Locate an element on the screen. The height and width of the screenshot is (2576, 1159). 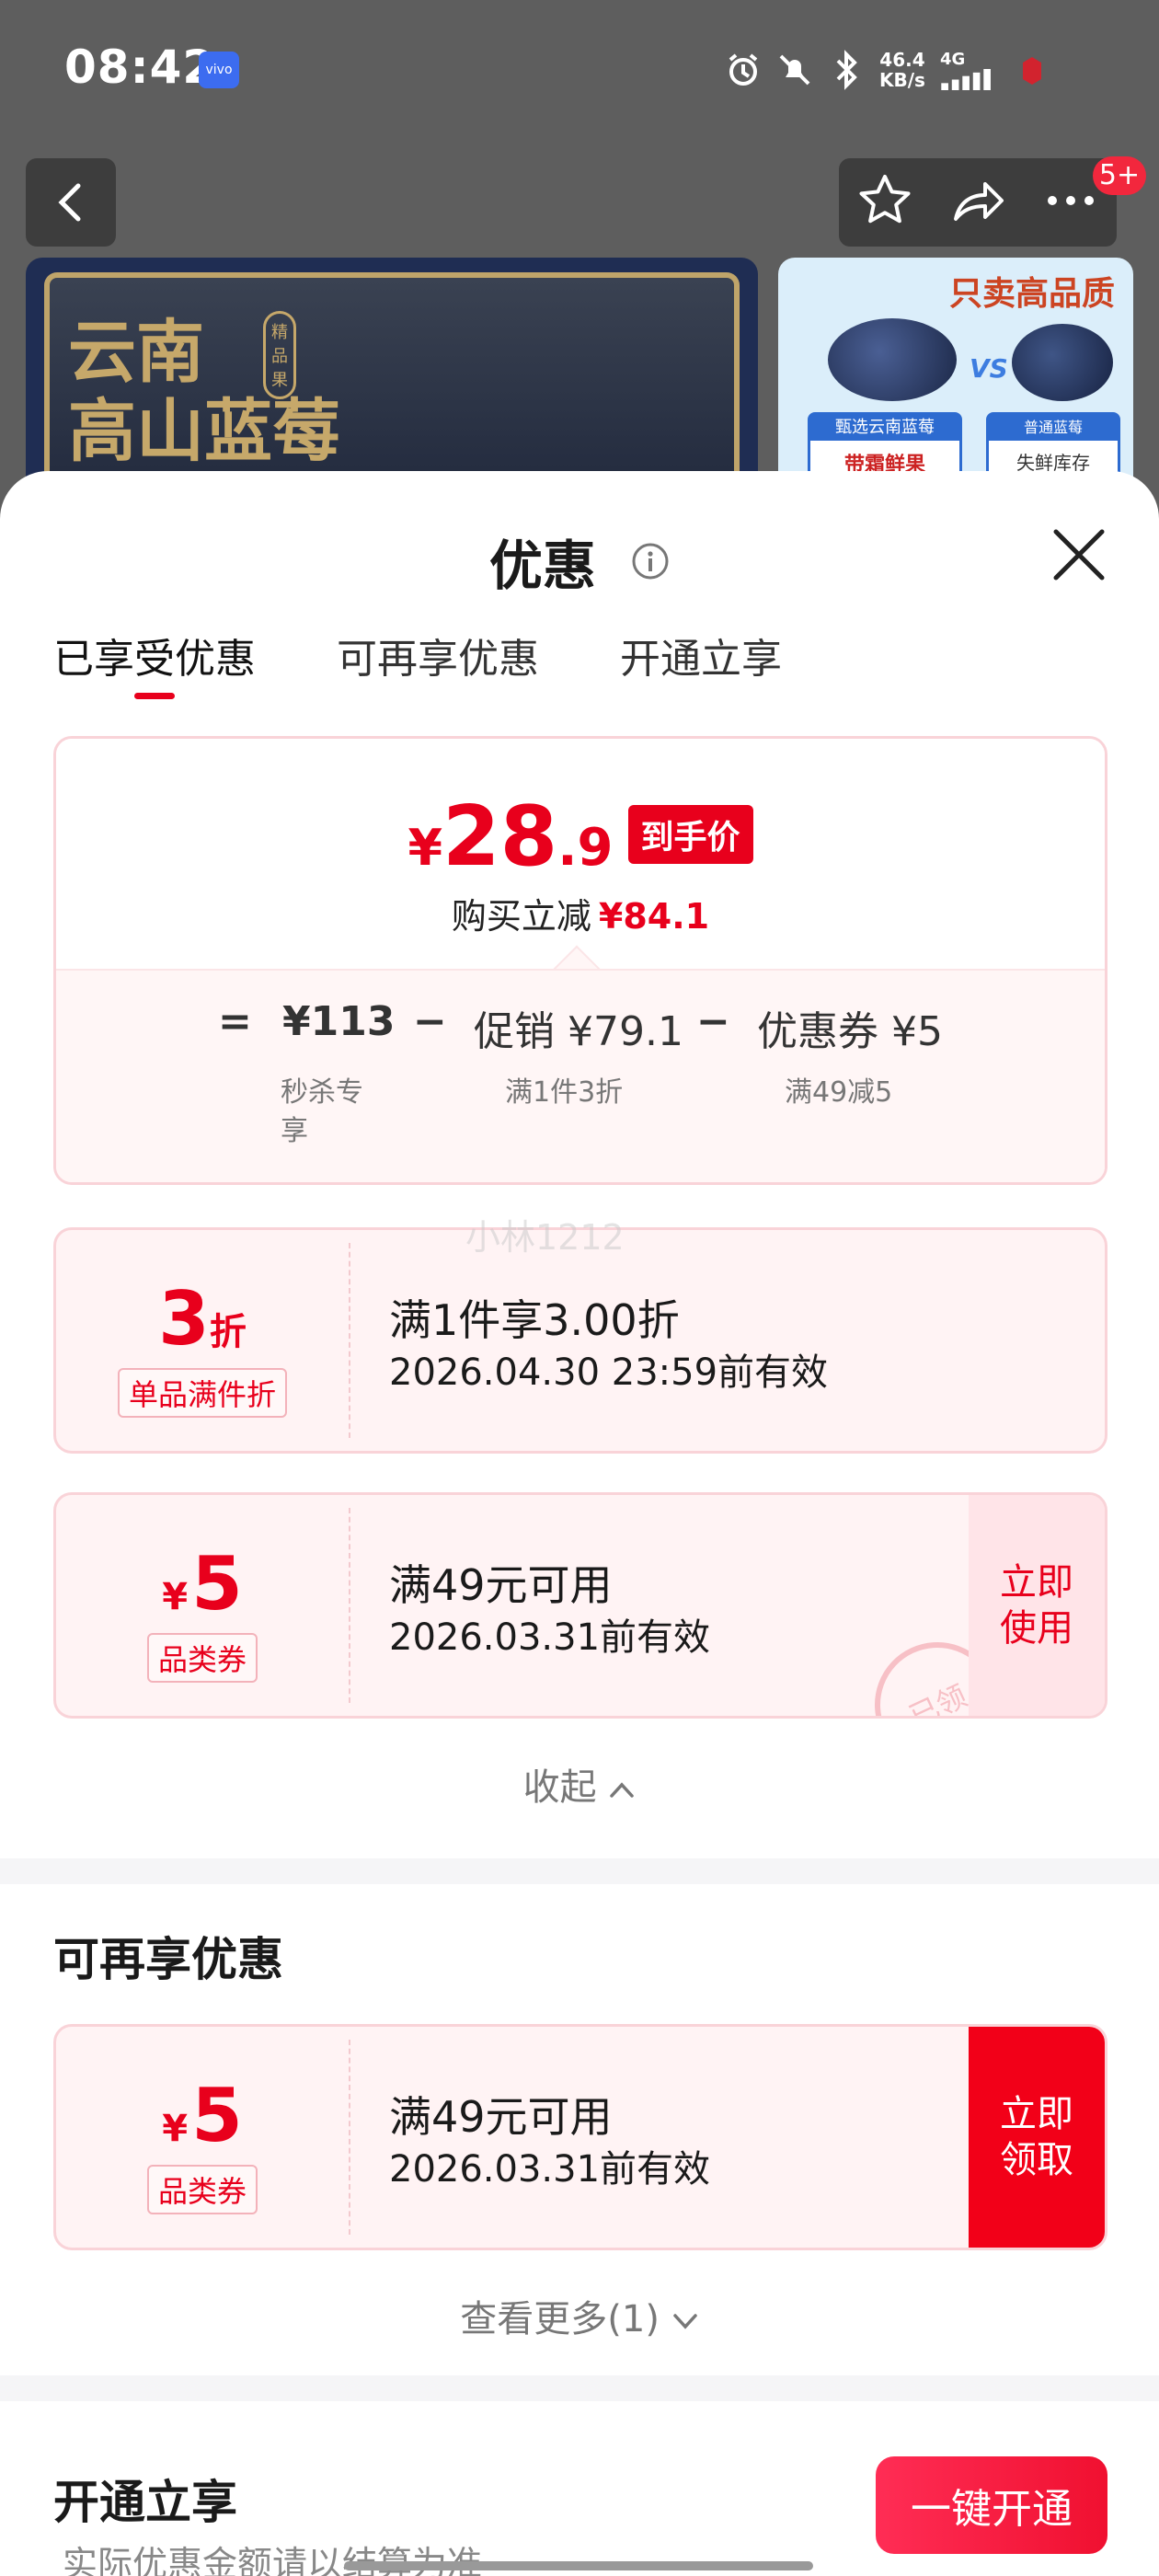
tab-enjoyed: 已享受优惠 is located at coordinates (154, 662).